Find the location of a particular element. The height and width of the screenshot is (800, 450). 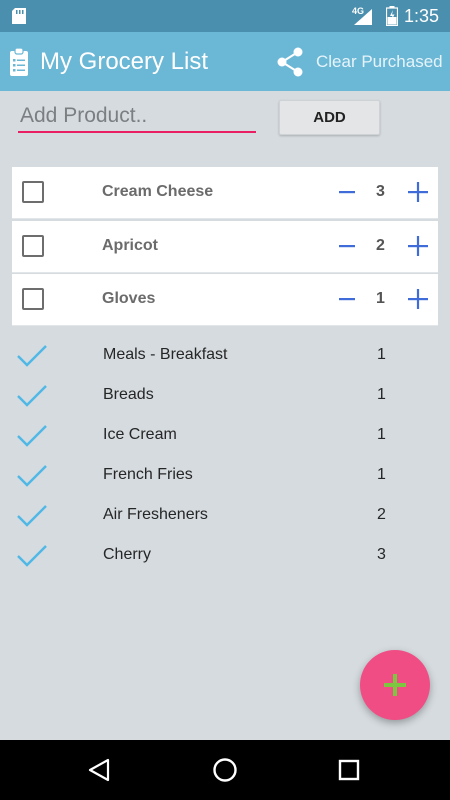

navigation-bar is located at coordinates (225, 770).